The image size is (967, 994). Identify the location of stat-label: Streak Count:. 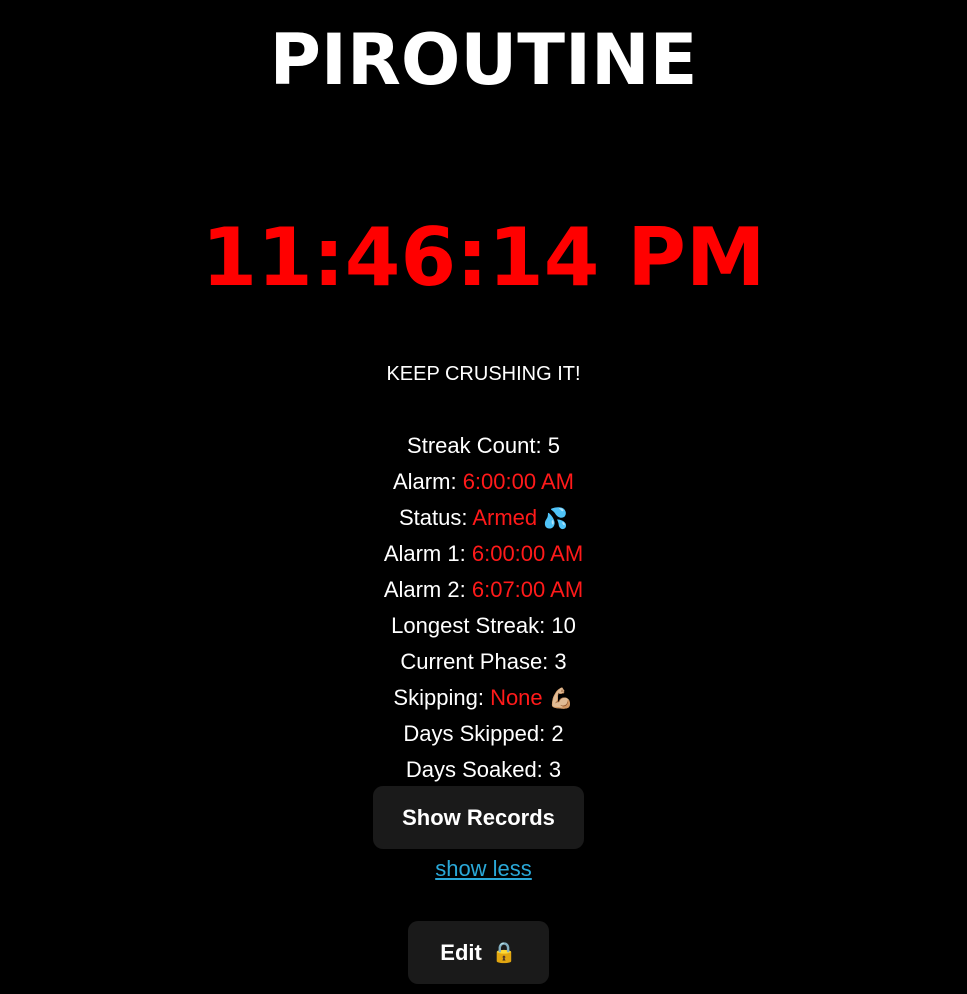
(474, 445).